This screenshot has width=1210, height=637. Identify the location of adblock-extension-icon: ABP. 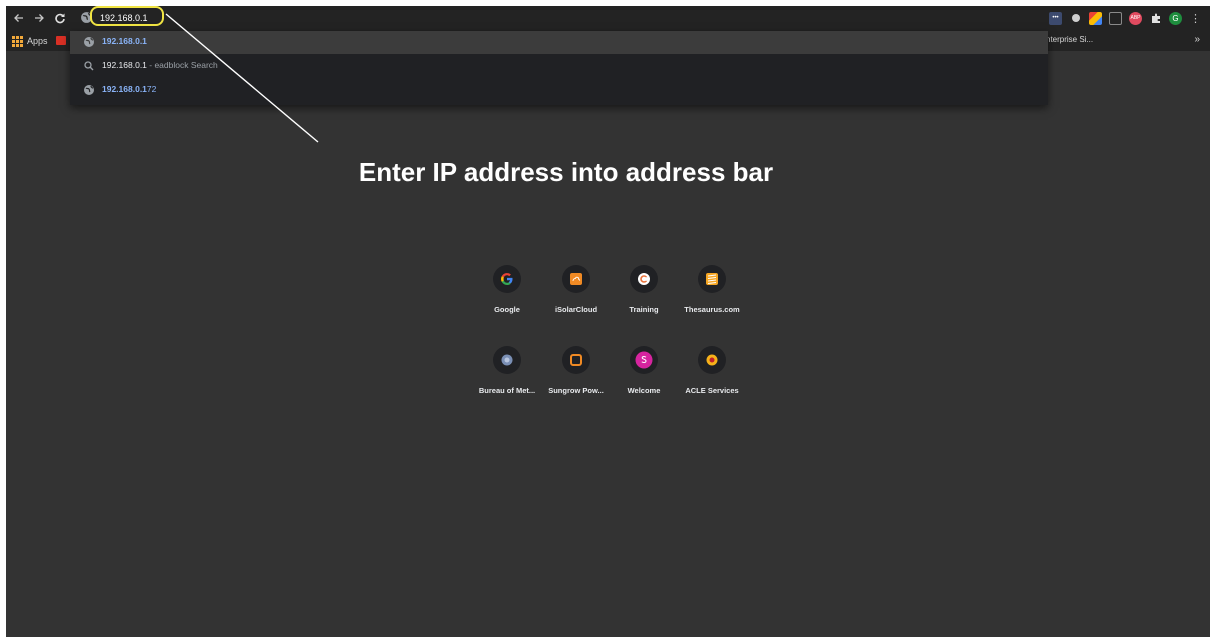
(1135, 18).